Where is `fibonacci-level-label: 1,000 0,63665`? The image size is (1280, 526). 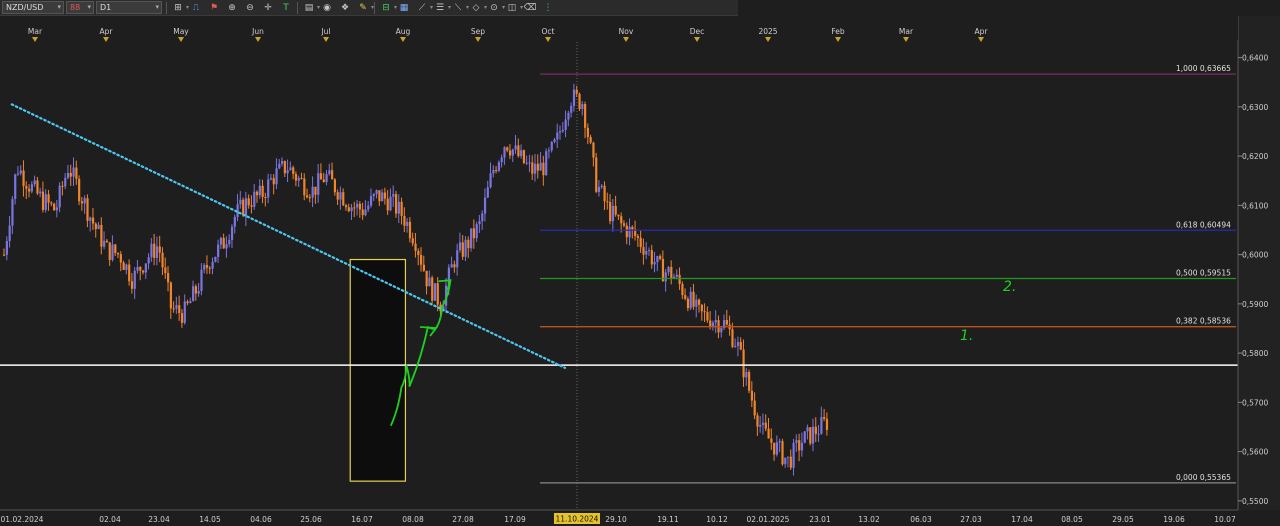
fibonacci-level-label: 1,000 0,63665 is located at coordinates (1203, 68).